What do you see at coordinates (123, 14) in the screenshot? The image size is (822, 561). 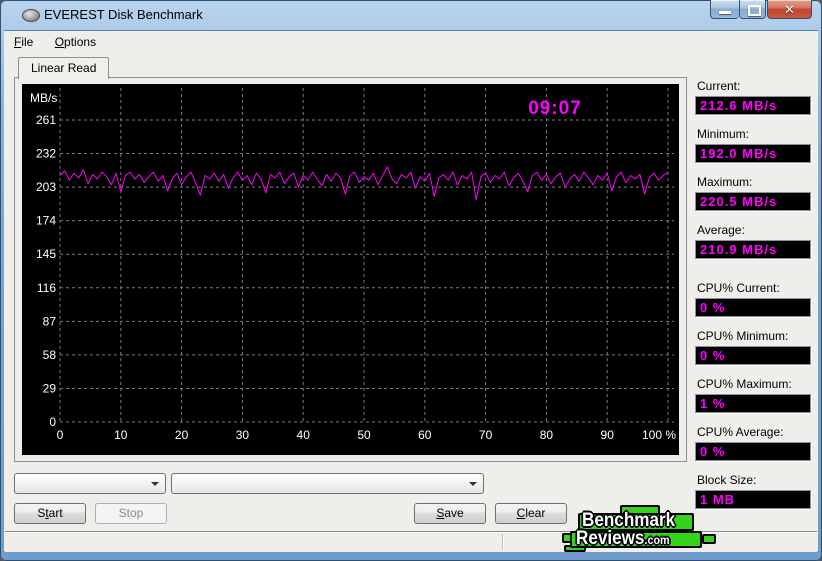 I see `window-title: EVEREST Disk Benchmark` at bounding box center [123, 14].